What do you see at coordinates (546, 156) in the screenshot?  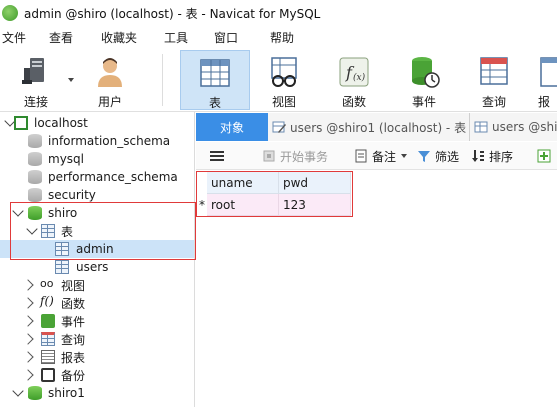 I see `add-record-button` at bounding box center [546, 156].